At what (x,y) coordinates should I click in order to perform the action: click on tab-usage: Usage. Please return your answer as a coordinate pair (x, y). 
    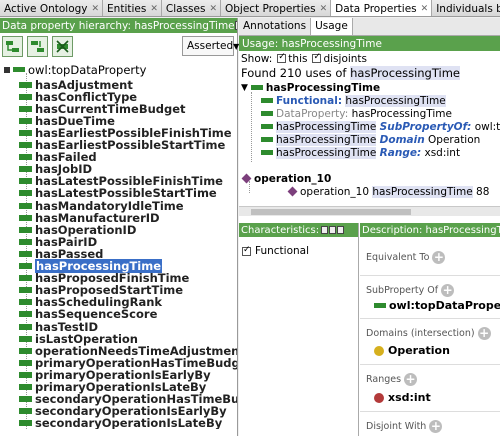
    Looking at the image, I should click on (332, 26).